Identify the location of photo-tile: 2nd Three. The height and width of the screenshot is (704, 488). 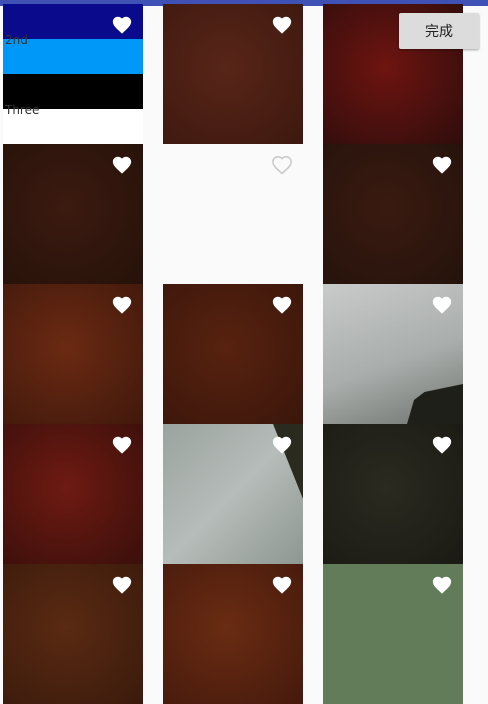
(73, 74).